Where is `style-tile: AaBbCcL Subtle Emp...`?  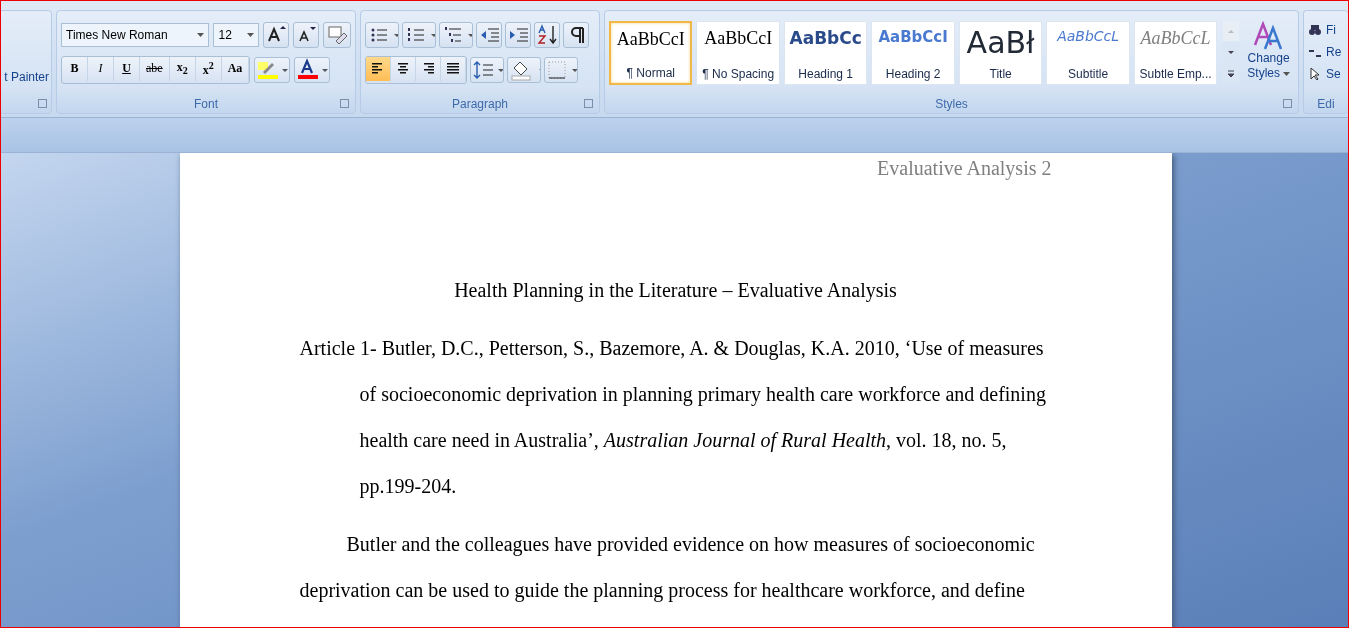
style-tile: AaBbCcL Subtle Emp... is located at coordinates (1175, 53).